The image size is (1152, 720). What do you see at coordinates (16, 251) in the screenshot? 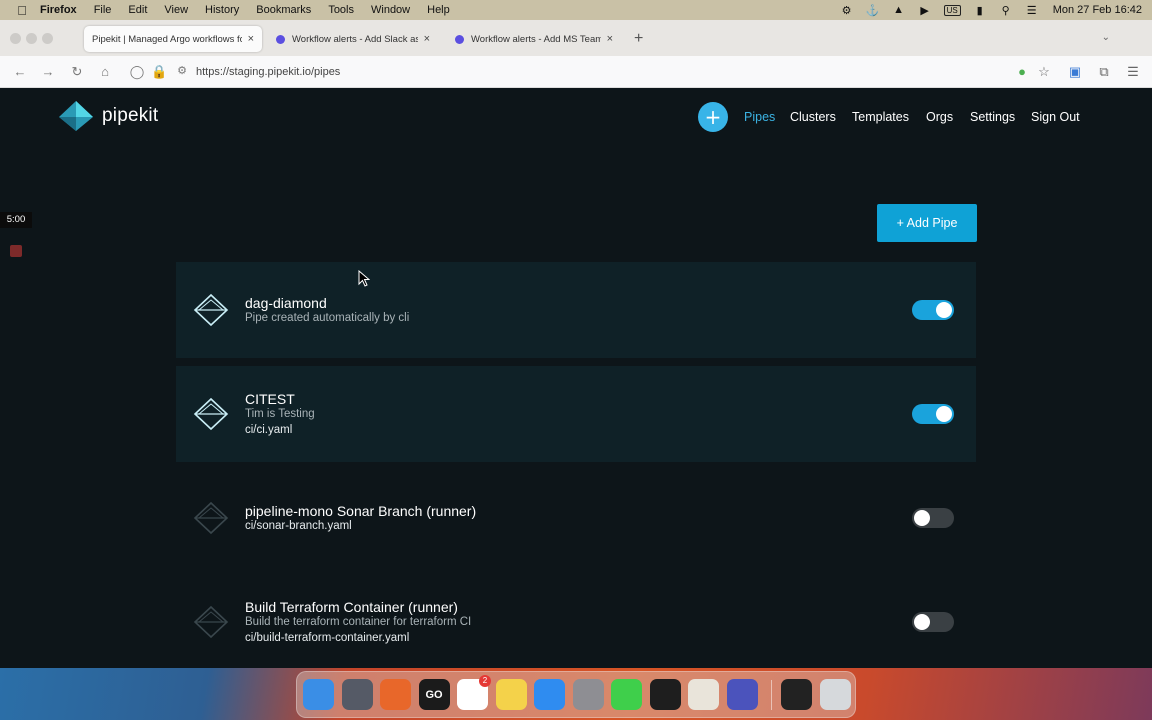
I see `stop-recording-icon` at bounding box center [16, 251].